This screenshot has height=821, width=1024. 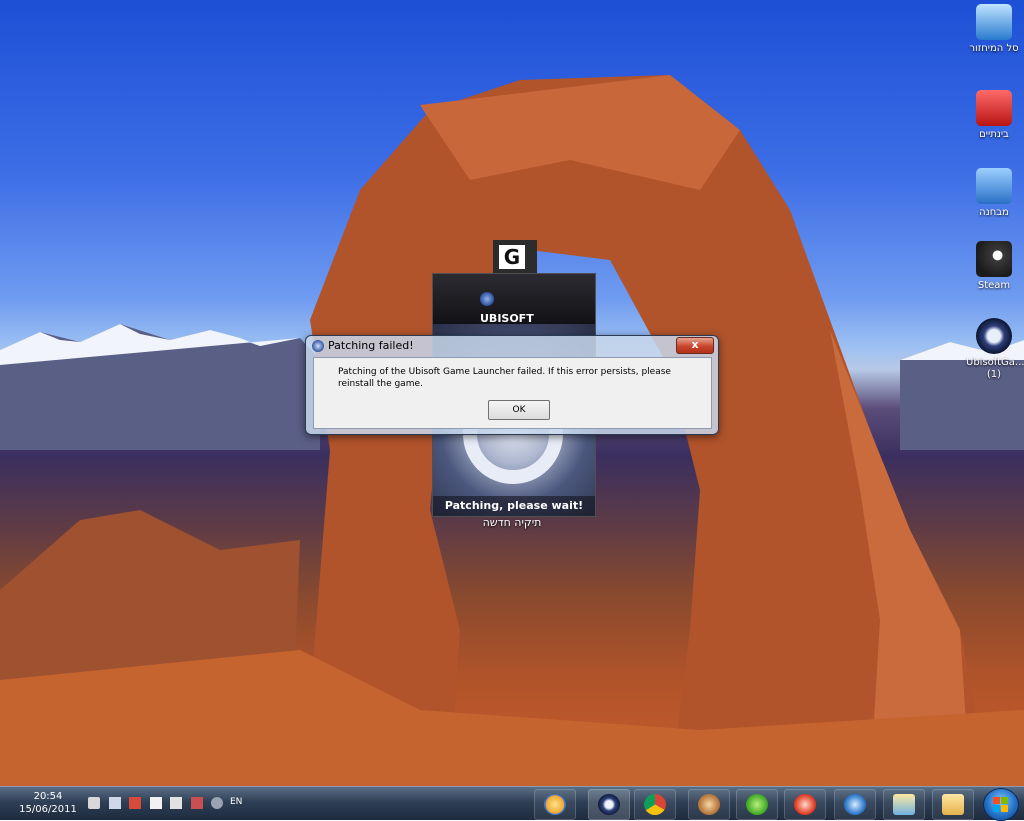 I want to click on system-tray, so click(x=158, y=804).